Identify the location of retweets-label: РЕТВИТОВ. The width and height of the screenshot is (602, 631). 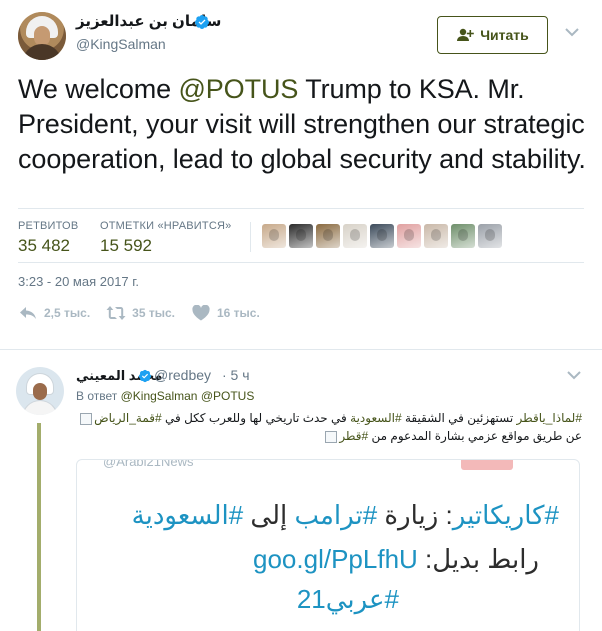
(48, 226).